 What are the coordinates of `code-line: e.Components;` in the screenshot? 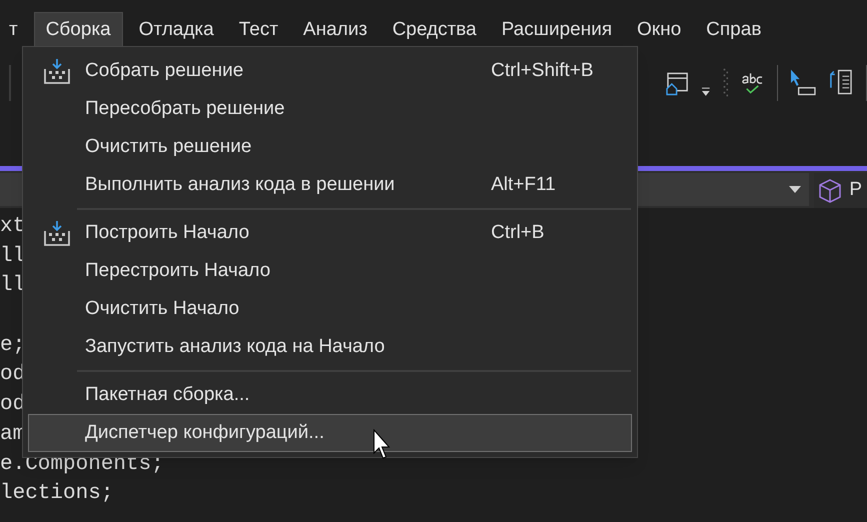 It's located at (82, 464).